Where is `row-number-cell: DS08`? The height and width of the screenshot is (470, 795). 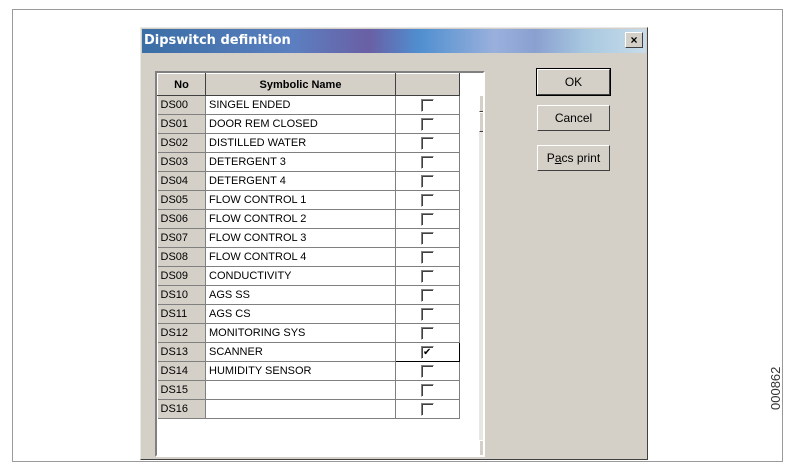
row-number-cell: DS08 is located at coordinates (181, 257).